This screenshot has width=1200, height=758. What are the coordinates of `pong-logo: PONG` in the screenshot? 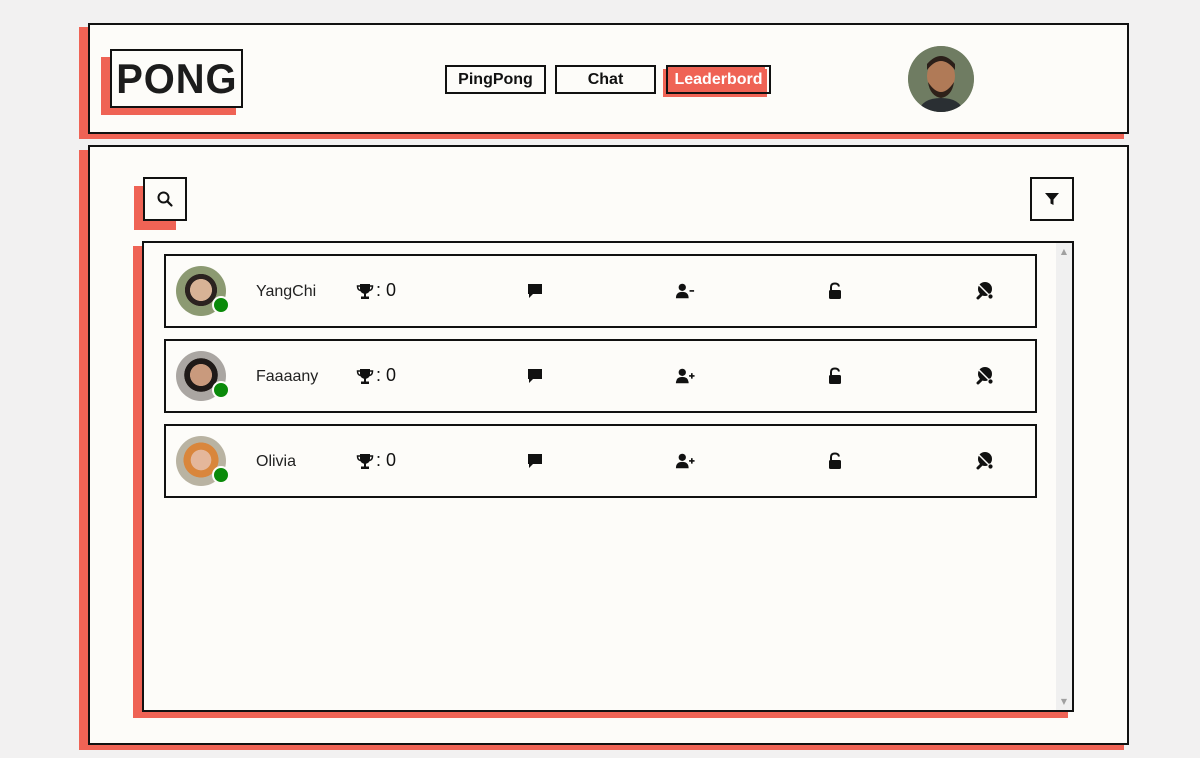 It's located at (176, 78).